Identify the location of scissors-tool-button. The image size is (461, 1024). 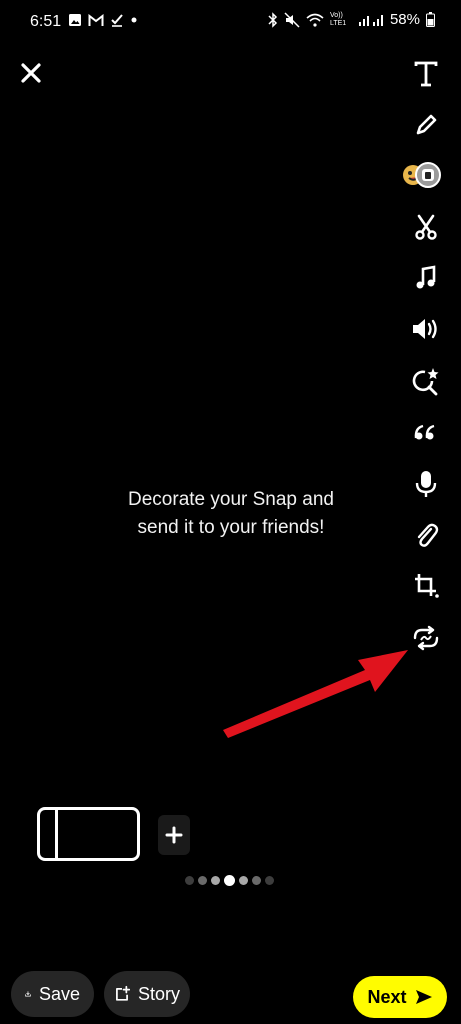
(426, 227).